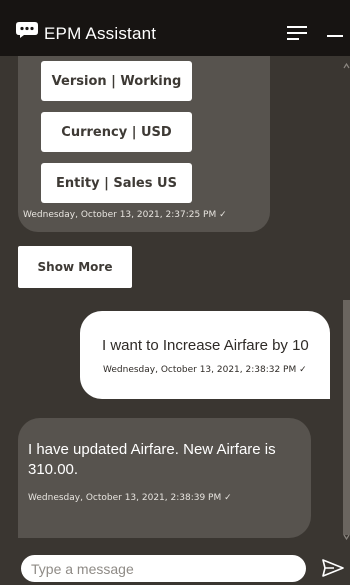 The width and height of the screenshot is (350, 585). I want to click on option-entity-button: Entity | Sales US, so click(116, 183).